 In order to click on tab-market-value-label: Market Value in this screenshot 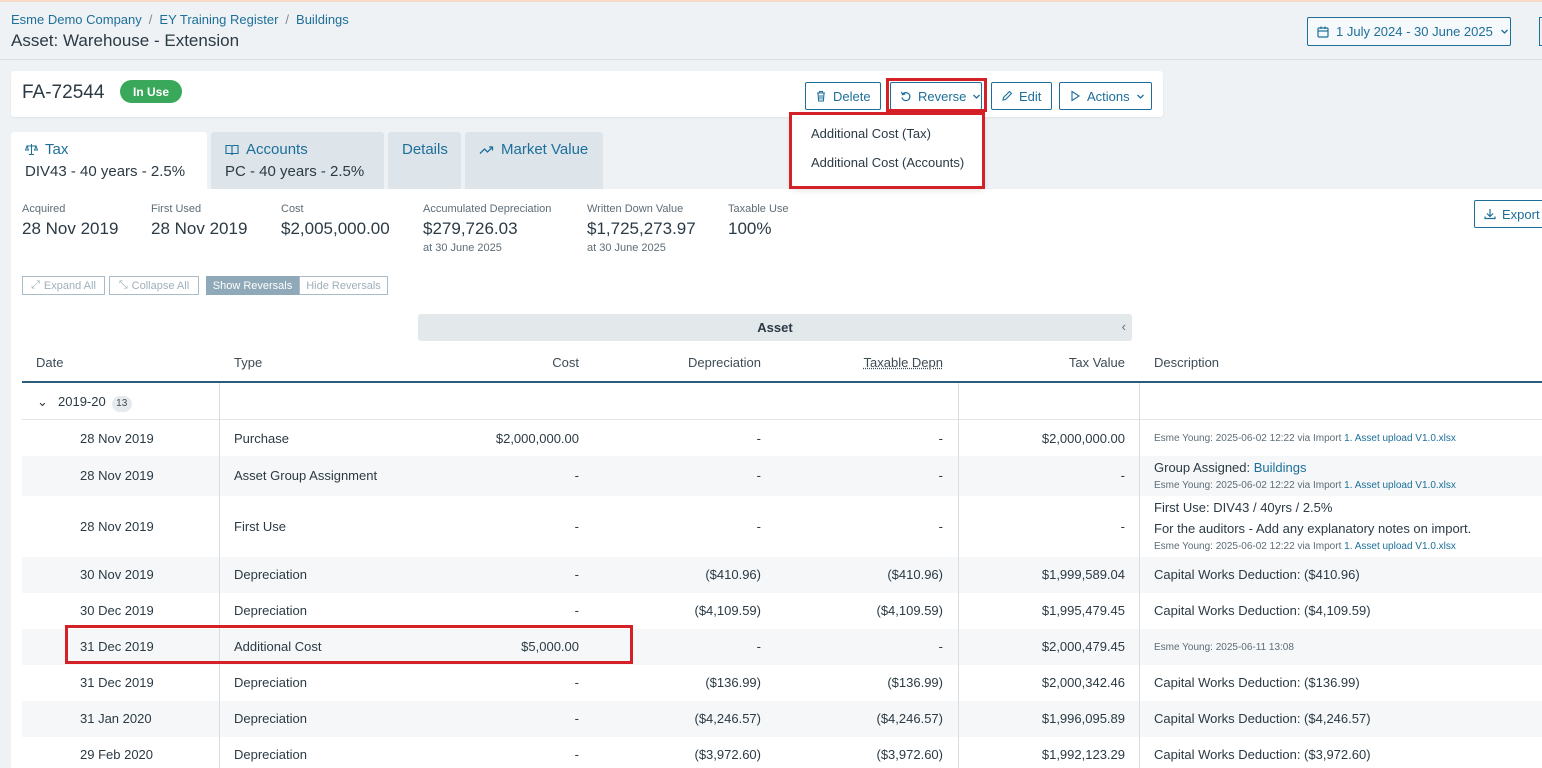, I will do `click(545, 149)`.